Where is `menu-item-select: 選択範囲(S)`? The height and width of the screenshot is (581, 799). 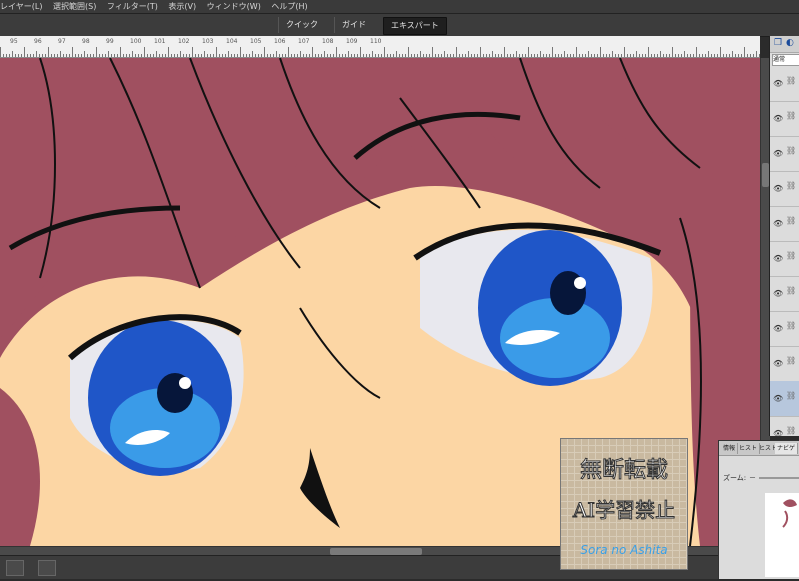
menu-item-select: 選択範囲(S) is located at coordinates (74, 6).